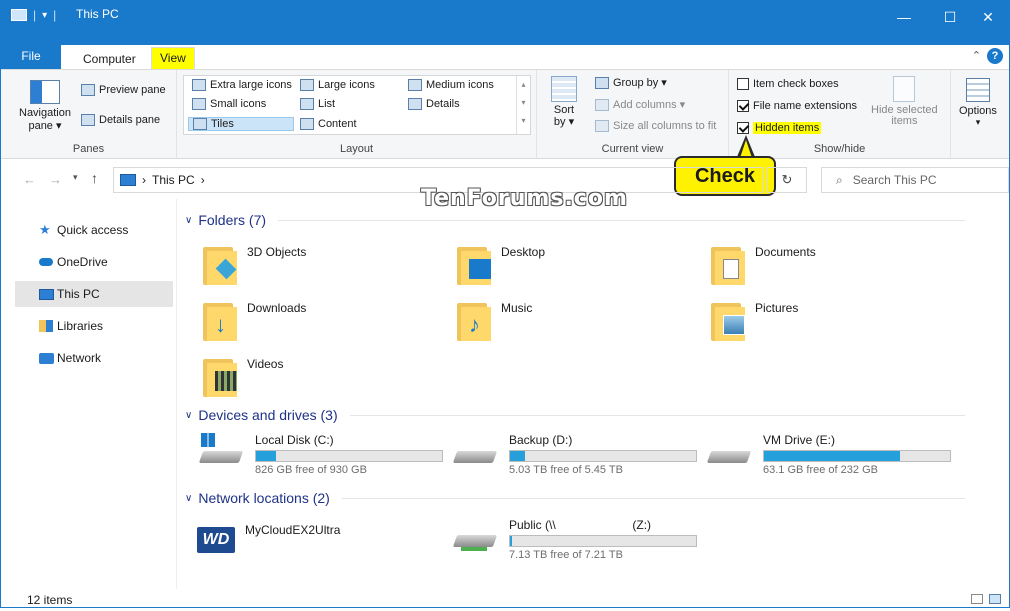 This screenshot has height=611, width=1010. Describe the element at coordinates (45, 106) in the screenshot. I see `navigation-pane-button: Navigation pane ▾` at that location.